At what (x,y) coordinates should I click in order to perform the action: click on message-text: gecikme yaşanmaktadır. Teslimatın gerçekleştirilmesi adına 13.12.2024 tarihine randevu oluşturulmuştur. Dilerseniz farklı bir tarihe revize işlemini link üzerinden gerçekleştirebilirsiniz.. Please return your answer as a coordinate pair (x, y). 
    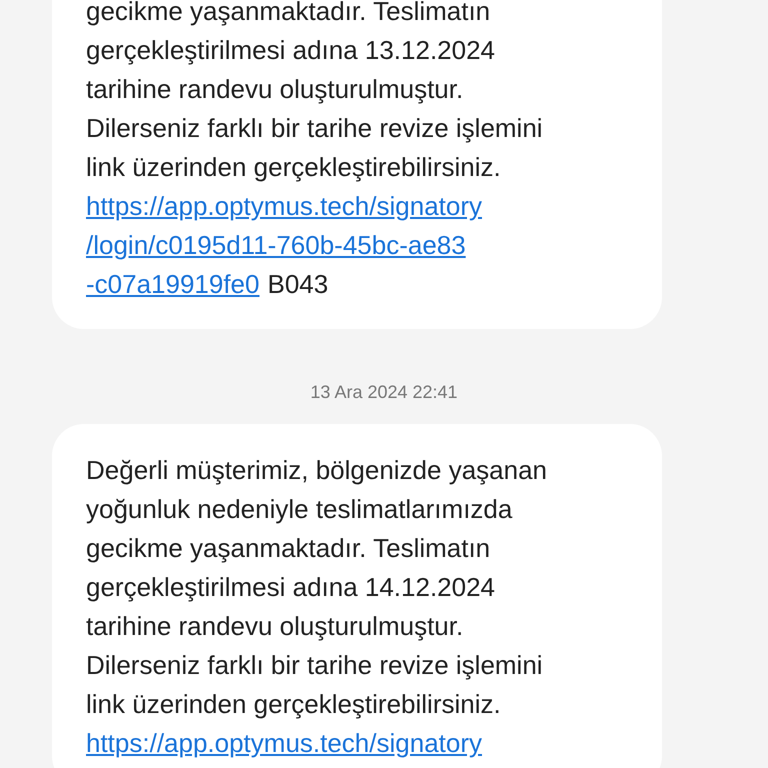
    Looking at the image, I should click on (315, 92).